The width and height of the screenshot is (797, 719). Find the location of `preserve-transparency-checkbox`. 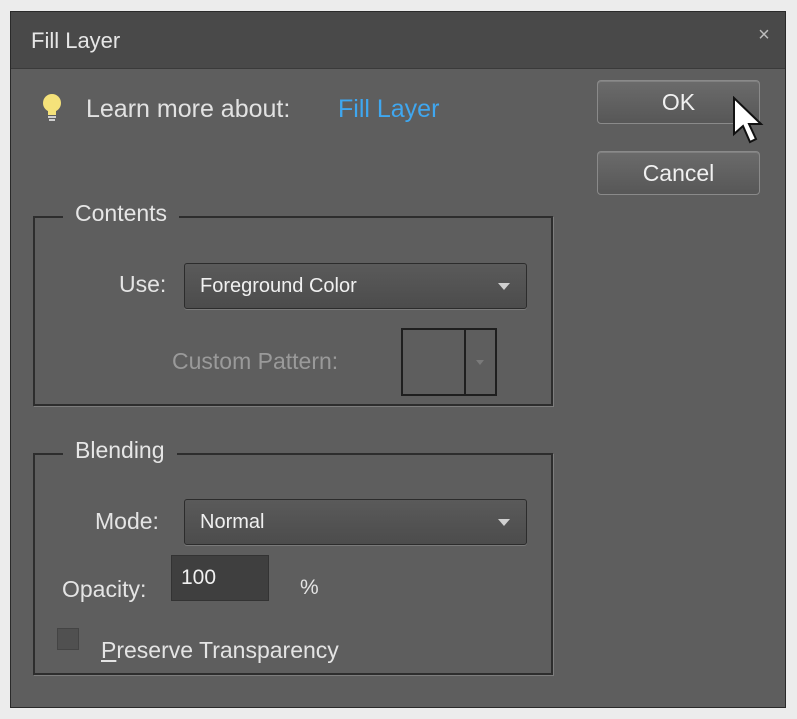

preserve-transparency-checkbox is located at coordinates (68, 639).